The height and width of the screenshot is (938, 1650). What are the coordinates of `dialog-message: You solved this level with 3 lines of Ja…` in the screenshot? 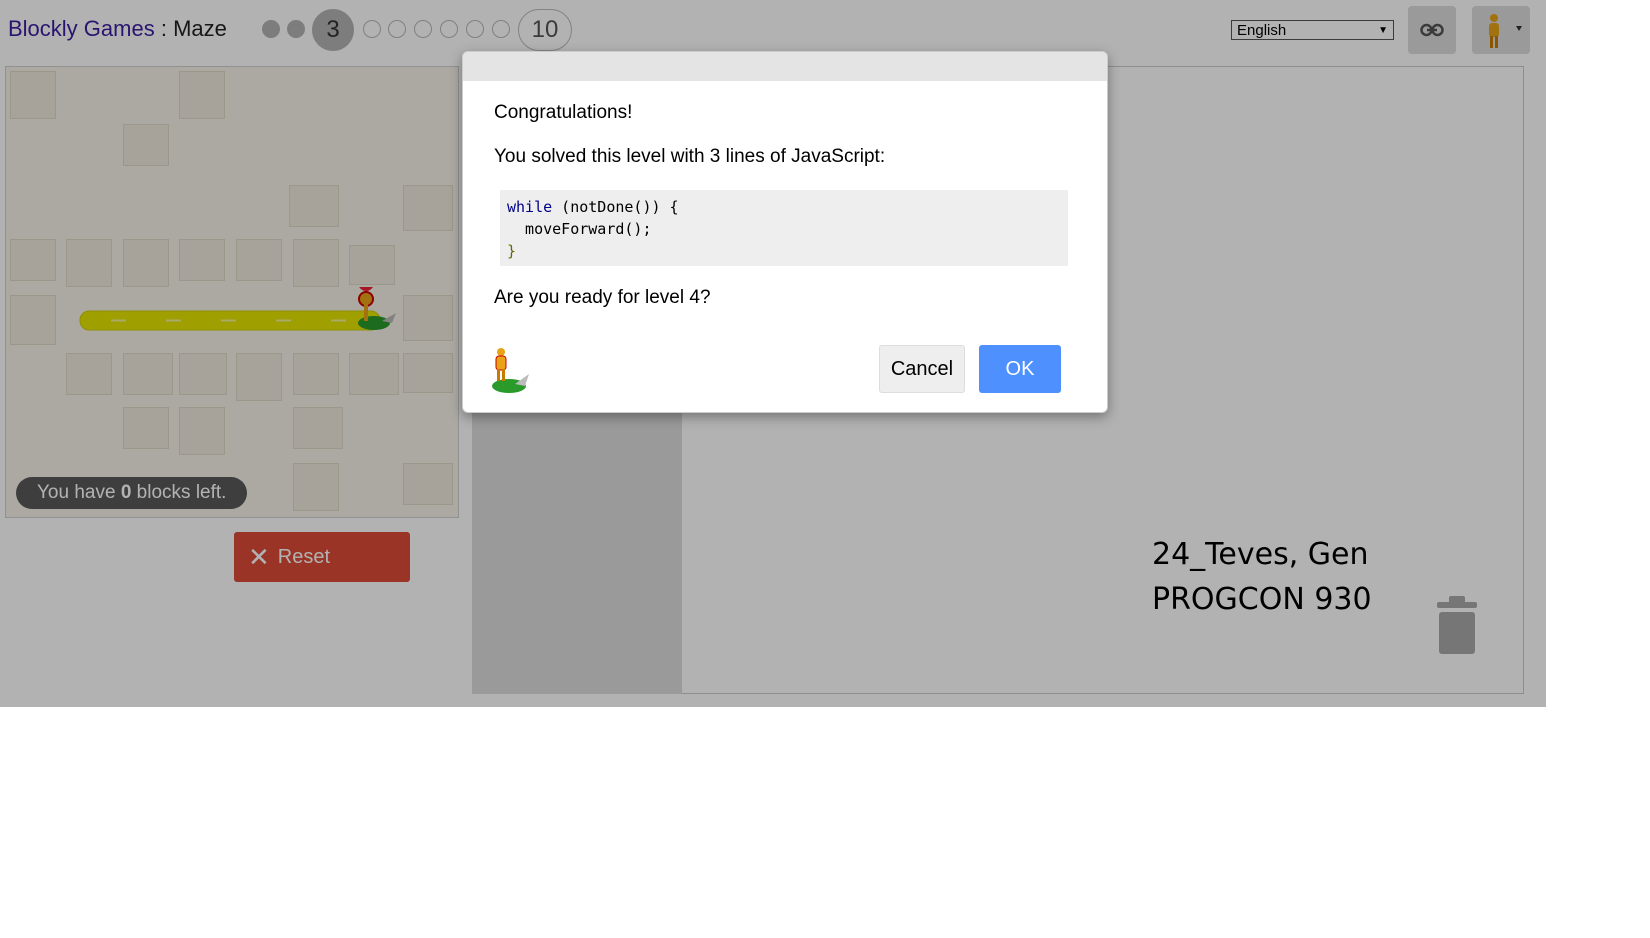 It's located at (690, 156).